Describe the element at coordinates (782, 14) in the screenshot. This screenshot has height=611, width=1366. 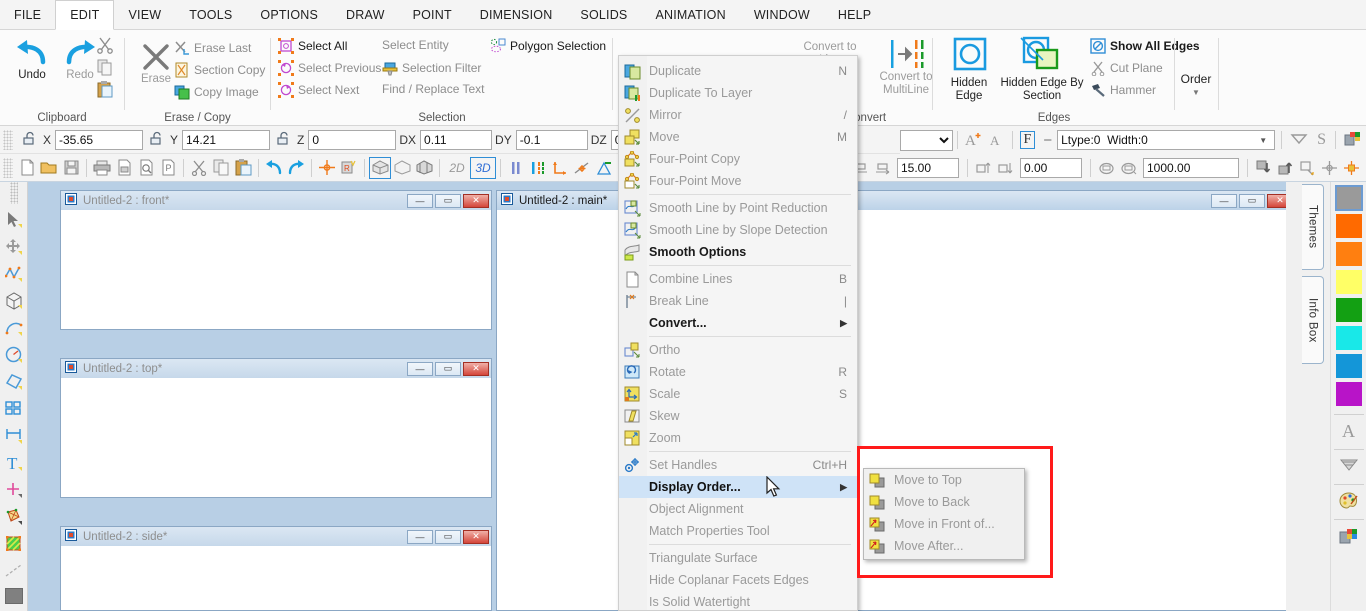
I see `menu-window: WINDOW` at that location.